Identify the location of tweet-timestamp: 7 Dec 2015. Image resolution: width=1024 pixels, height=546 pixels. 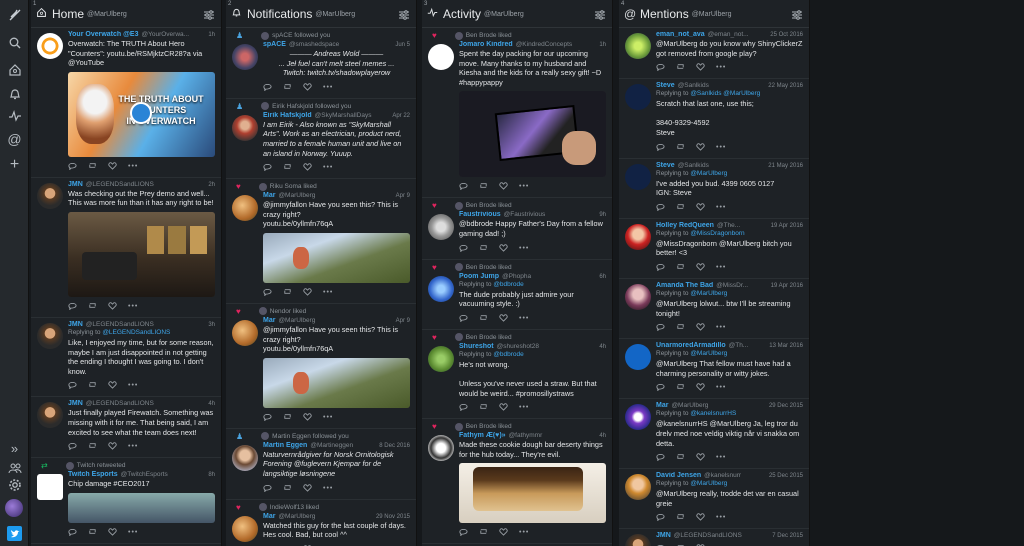
(787, 536).